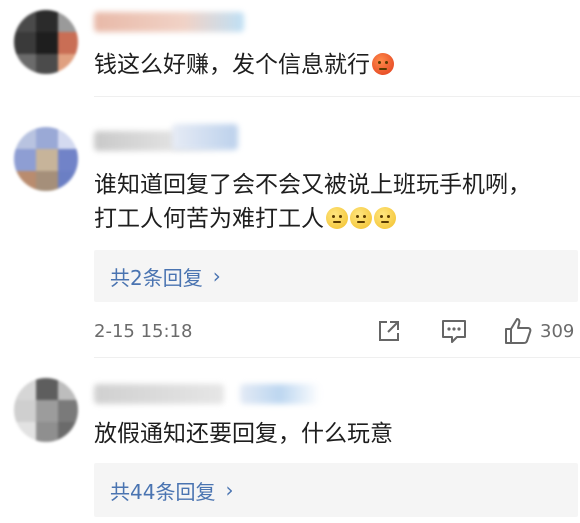 The image size is (580, 523). Describe the element at coordinates (336, 490) in the screenshot. I see `view-replies-button: 共44条回复 ›` at that location.